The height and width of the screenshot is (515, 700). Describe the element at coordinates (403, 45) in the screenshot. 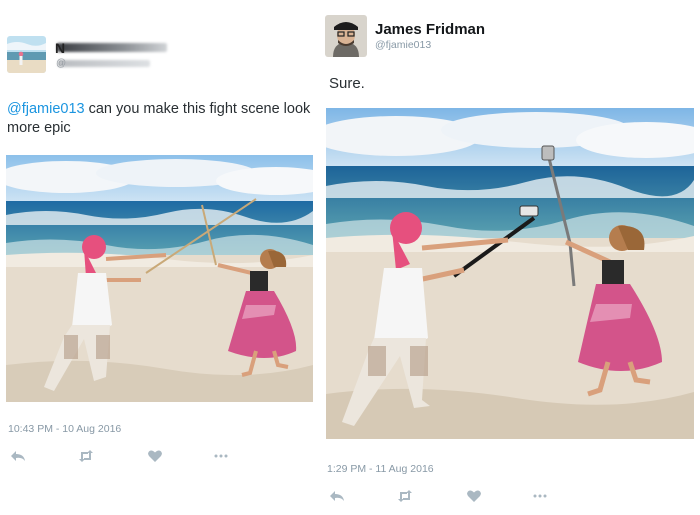

I see `author-handle: @fjamie013` at that location.